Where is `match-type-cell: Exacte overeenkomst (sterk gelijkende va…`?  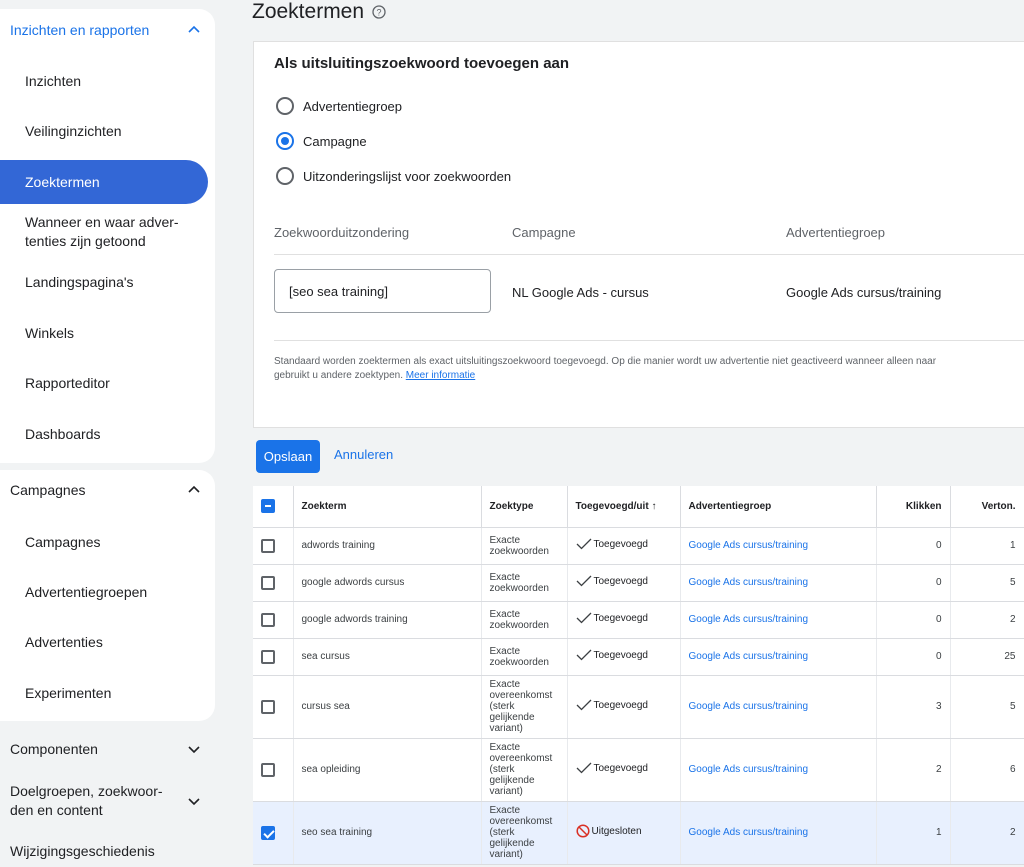 match-type-cell: Exacte overeenkomst (sterk gelijkende va… is located at coordinates (524, 770).